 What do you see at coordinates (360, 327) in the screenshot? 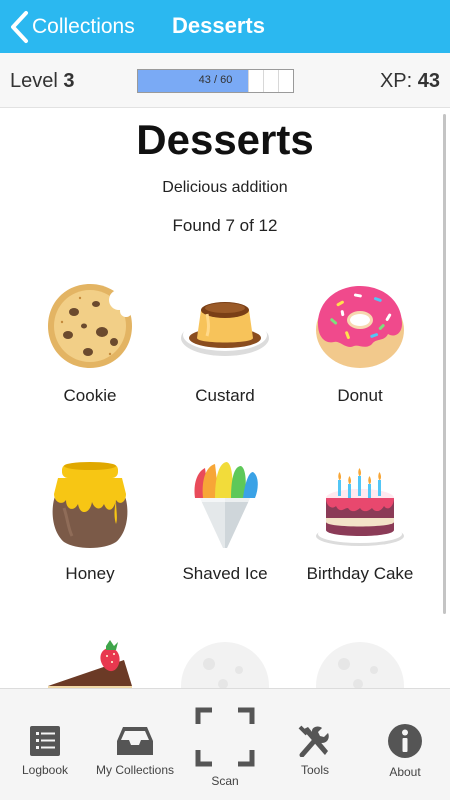
I see `donut-icon` at bounding box center [360, 327].